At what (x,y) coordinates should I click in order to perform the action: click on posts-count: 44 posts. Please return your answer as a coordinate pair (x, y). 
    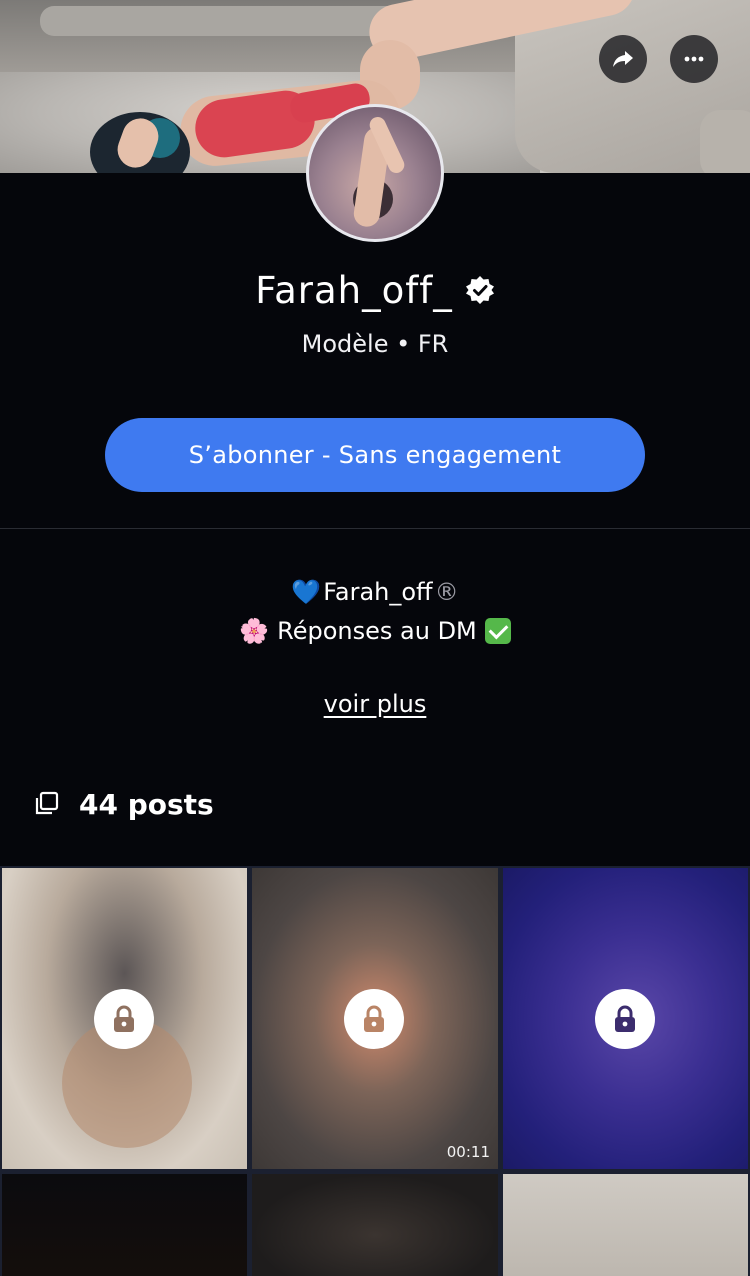
    Looking at the image, I should click on (146, 804).